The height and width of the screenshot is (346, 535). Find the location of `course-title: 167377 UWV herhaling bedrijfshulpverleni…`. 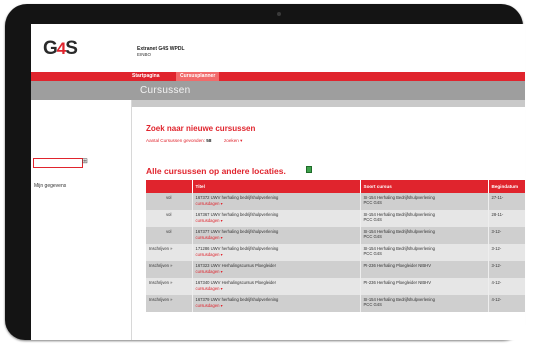

course-title: 167377 UWV herhaling bedrijfshulpverleni… is located at coordinates (237, 231).